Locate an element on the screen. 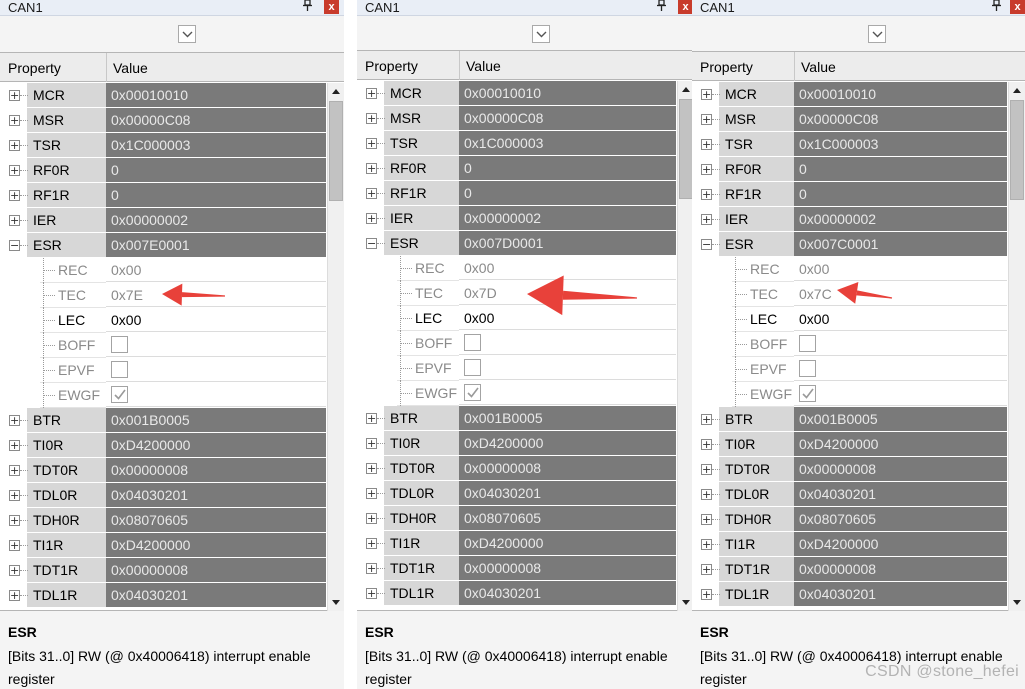  register-value: 0x007C0001 is located at coordinates (900, 244).